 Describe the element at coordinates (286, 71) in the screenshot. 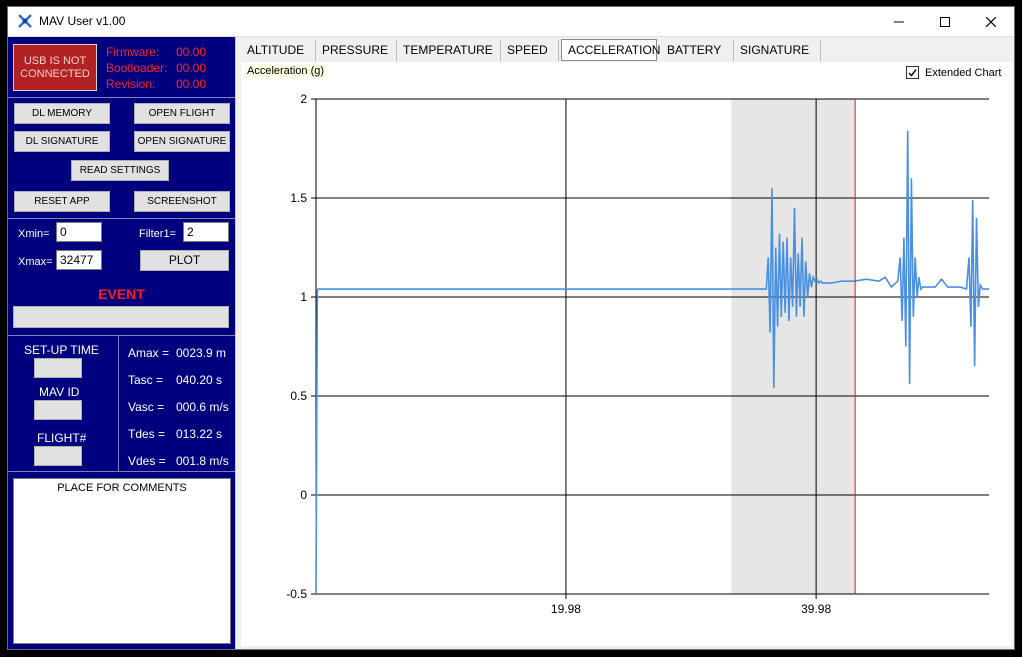

I see `chart-y-label: Acceleration (g)` at that location.